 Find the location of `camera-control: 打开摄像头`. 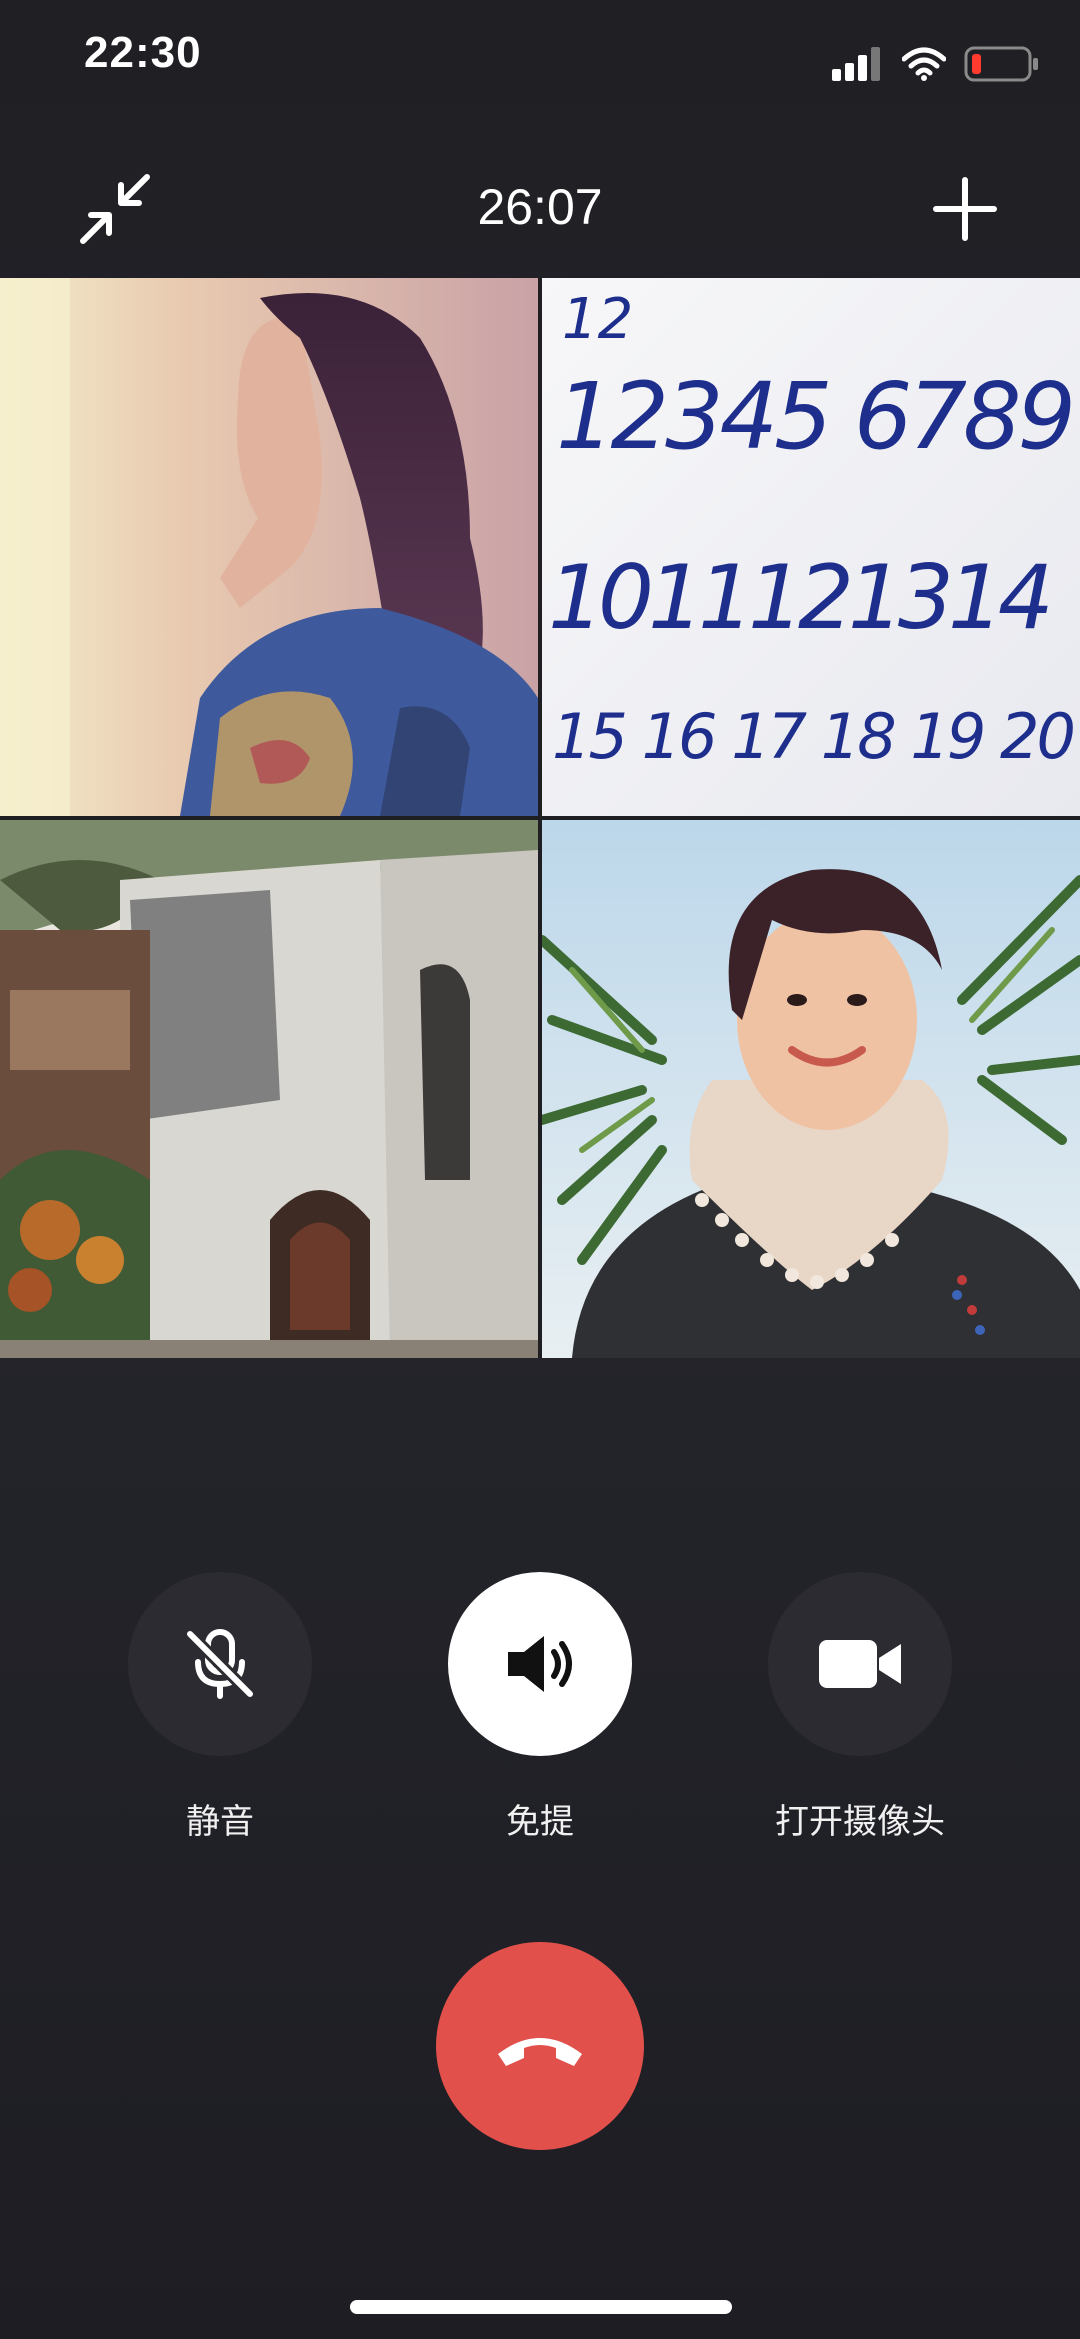

camera-control: 打开摄像头 is located at coordinates (860, 1707).